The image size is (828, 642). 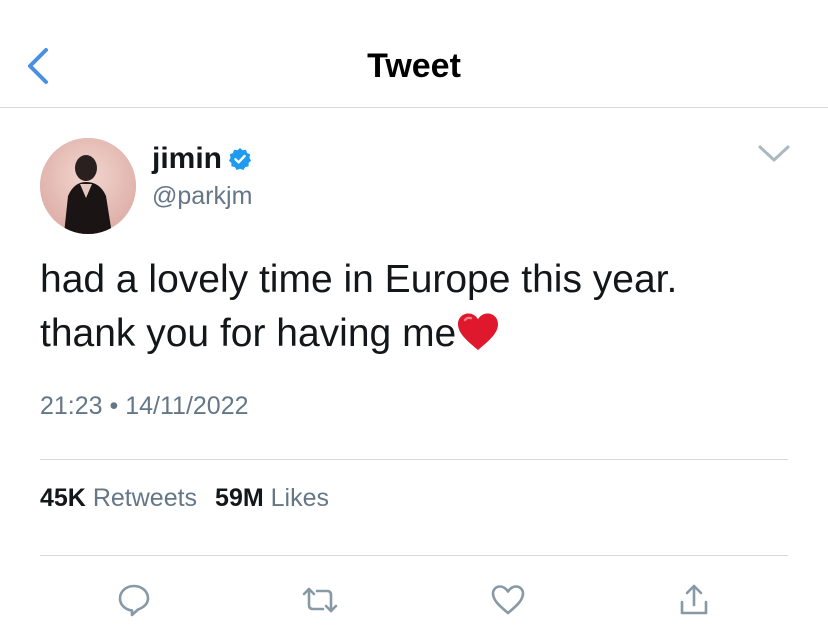 I want to click on verified-badge-icon, so click(x=240, y=159).